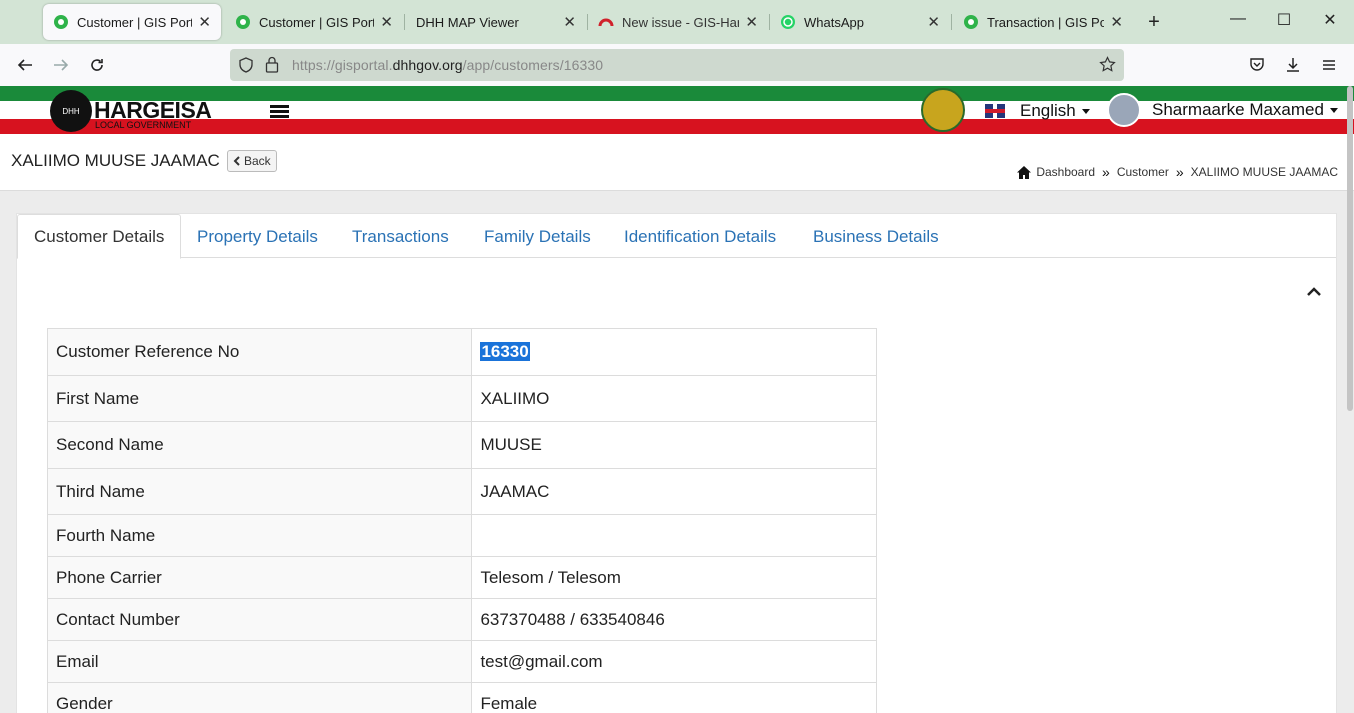 The width and height of the screenshot is (1354, 713). I want to click on row-value, so click(674, 535).